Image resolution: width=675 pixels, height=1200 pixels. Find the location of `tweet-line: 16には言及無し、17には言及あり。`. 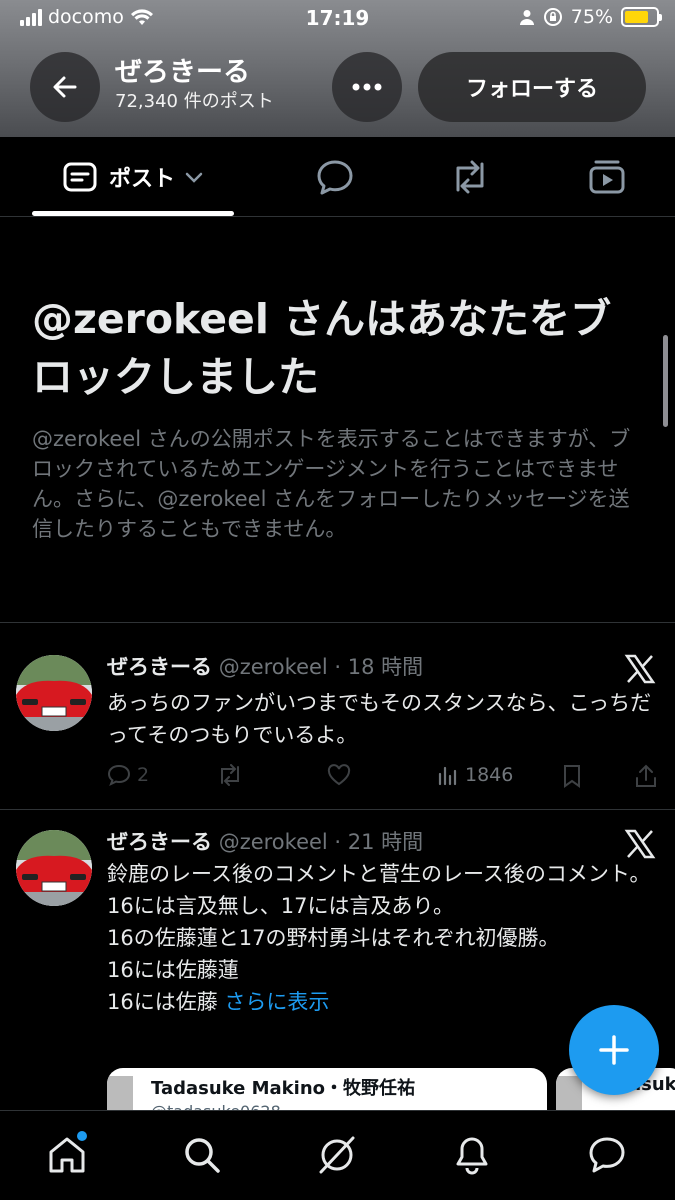

tweet-line: 16には言及無し、17には言及あり。 is located at coordinates (281, 906).